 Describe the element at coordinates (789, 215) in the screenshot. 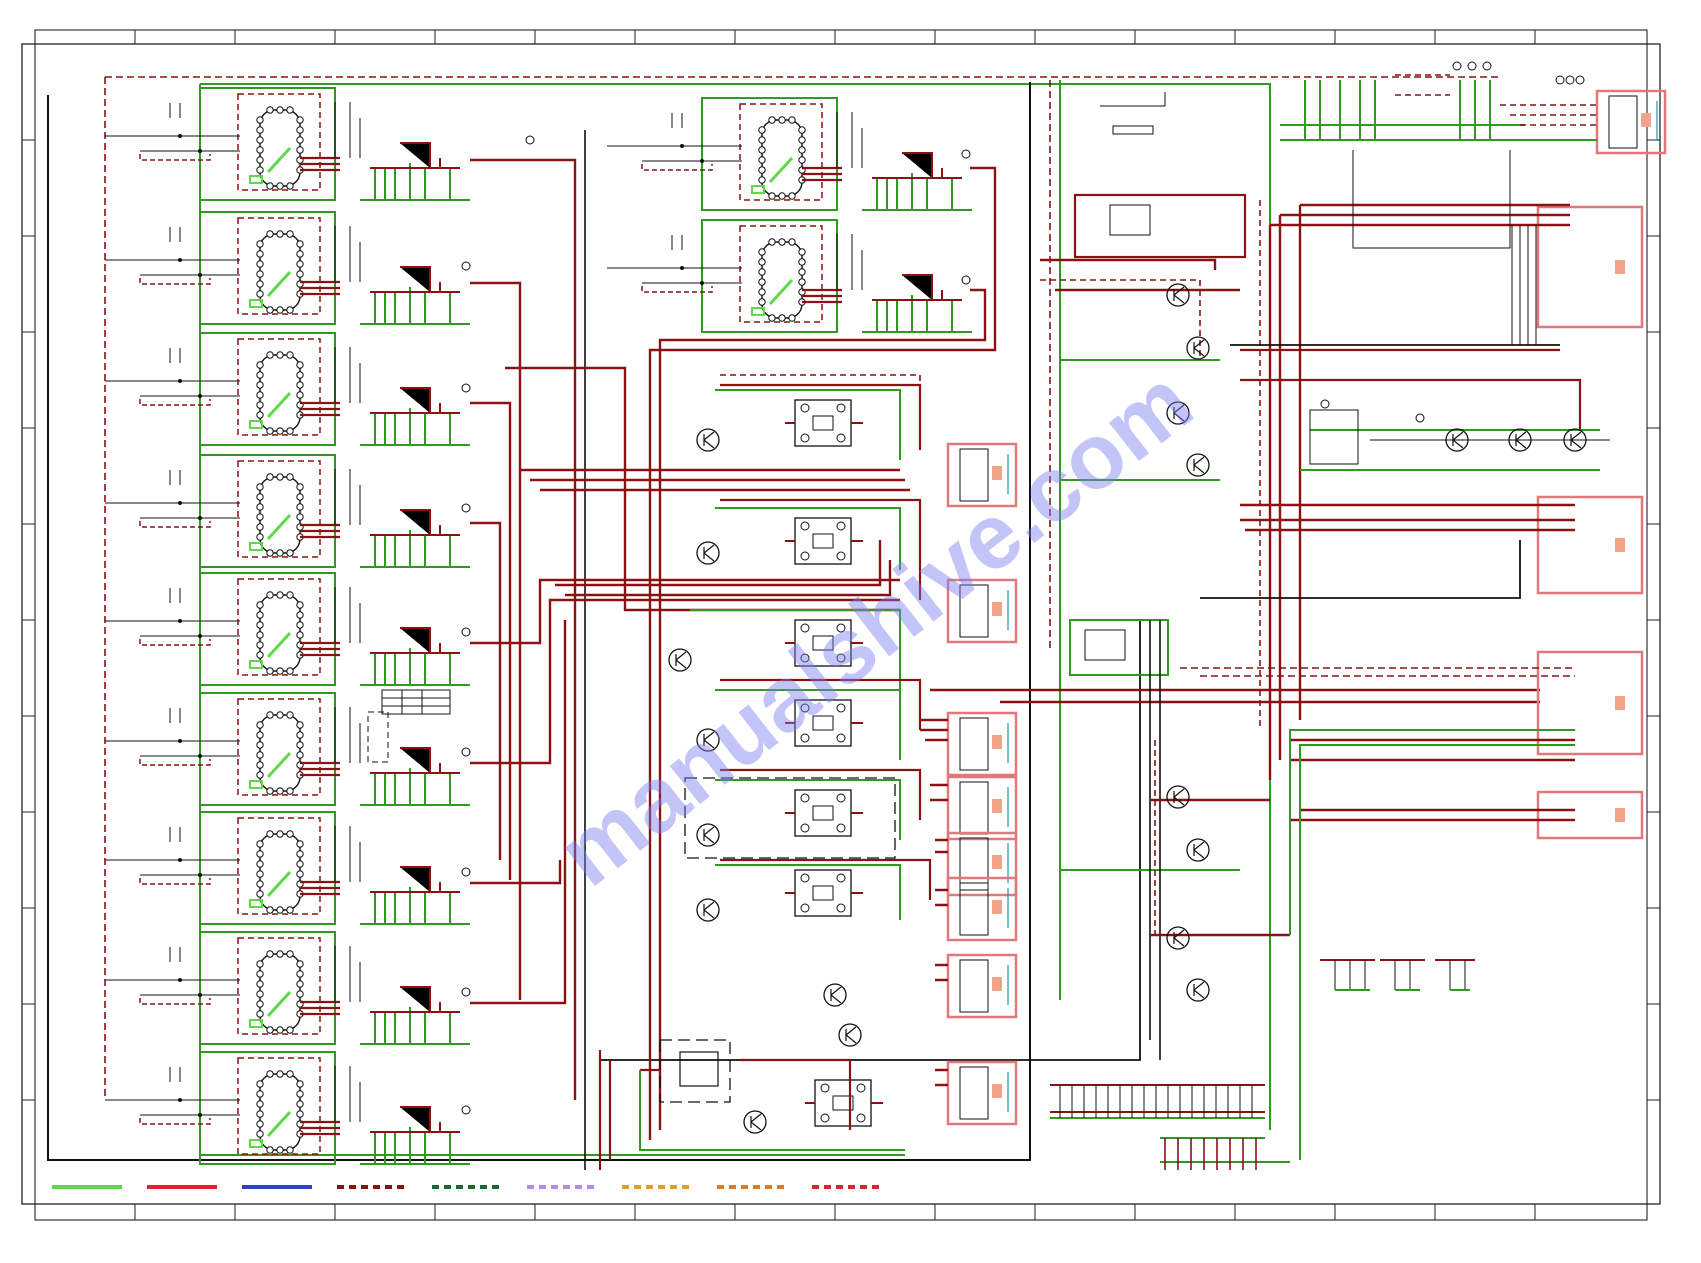

I see `channel-blocks-center` at that location.